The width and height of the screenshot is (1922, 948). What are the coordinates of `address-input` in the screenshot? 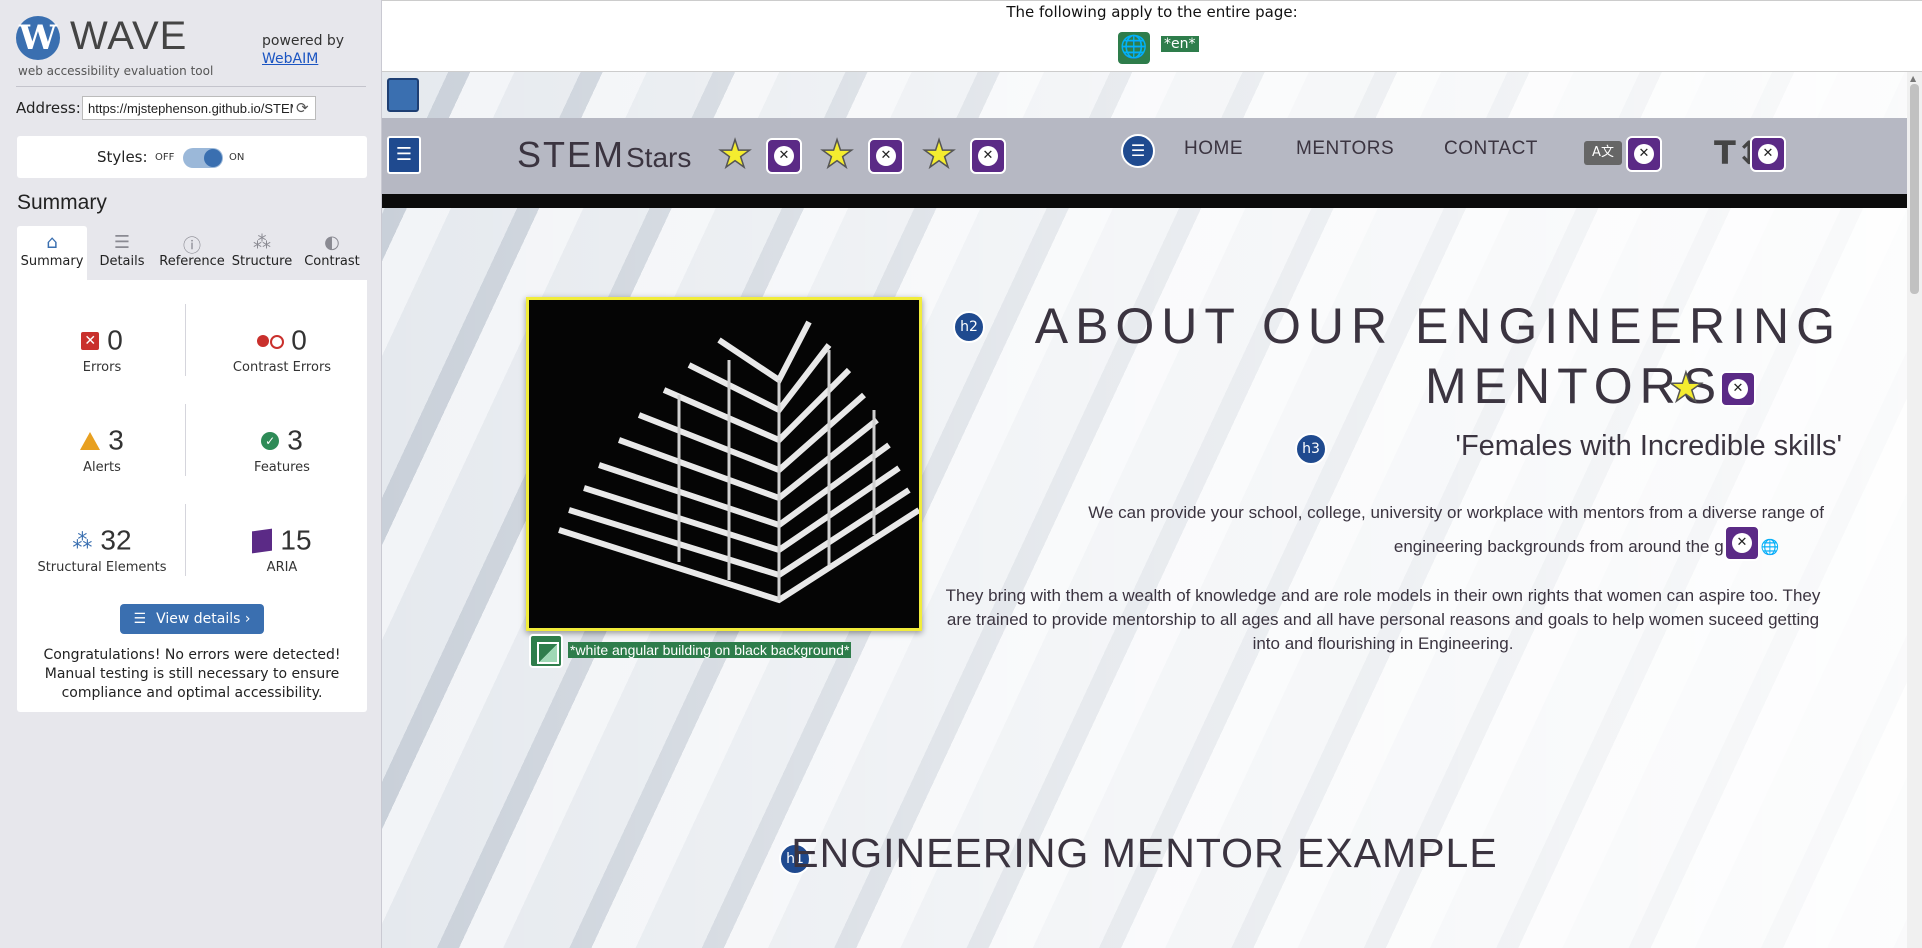 It's located at (199, 108).